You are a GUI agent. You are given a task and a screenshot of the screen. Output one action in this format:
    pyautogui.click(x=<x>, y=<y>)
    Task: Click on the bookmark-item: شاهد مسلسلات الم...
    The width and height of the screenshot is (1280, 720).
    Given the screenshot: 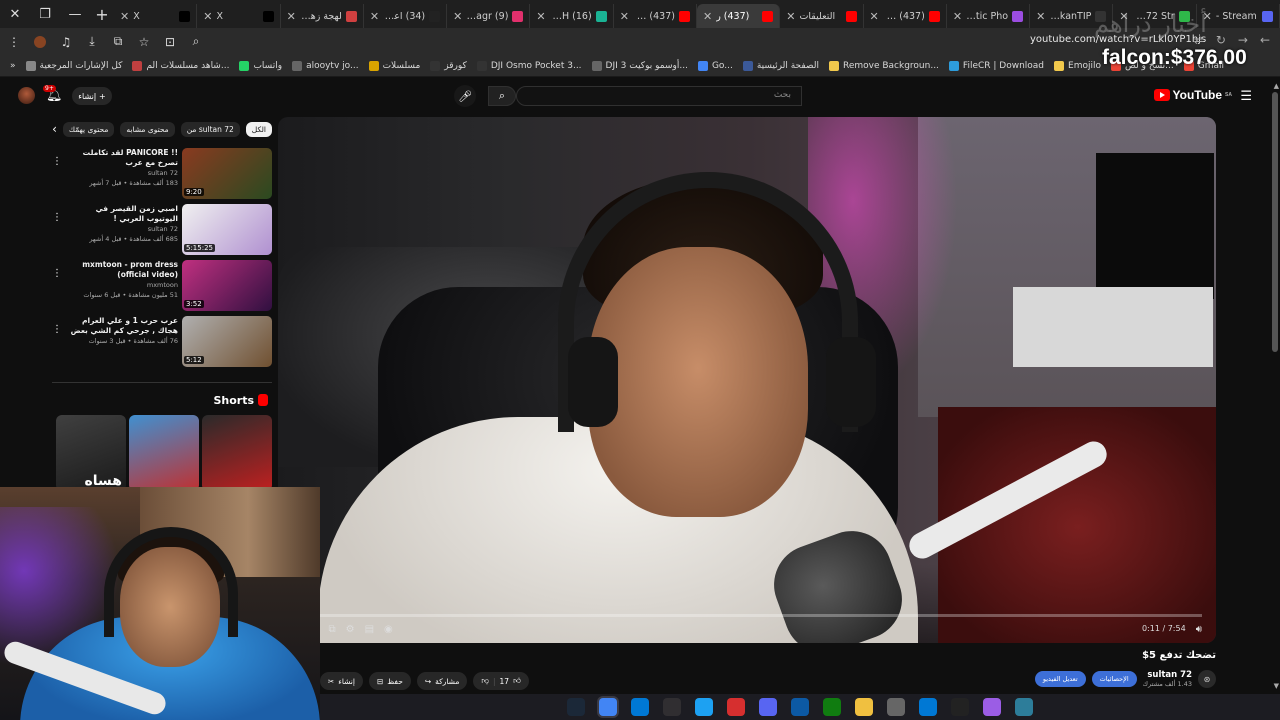 What is the action you would take?
    pyautogui.click(x=180, y=65)
    